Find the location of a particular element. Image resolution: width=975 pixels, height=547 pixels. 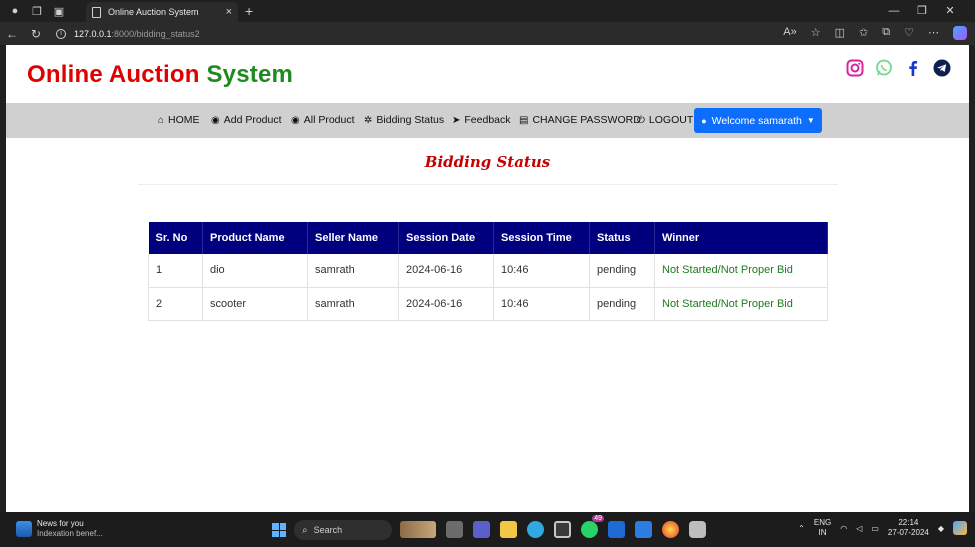

telegram-icon is located at coordinates (942, 68).